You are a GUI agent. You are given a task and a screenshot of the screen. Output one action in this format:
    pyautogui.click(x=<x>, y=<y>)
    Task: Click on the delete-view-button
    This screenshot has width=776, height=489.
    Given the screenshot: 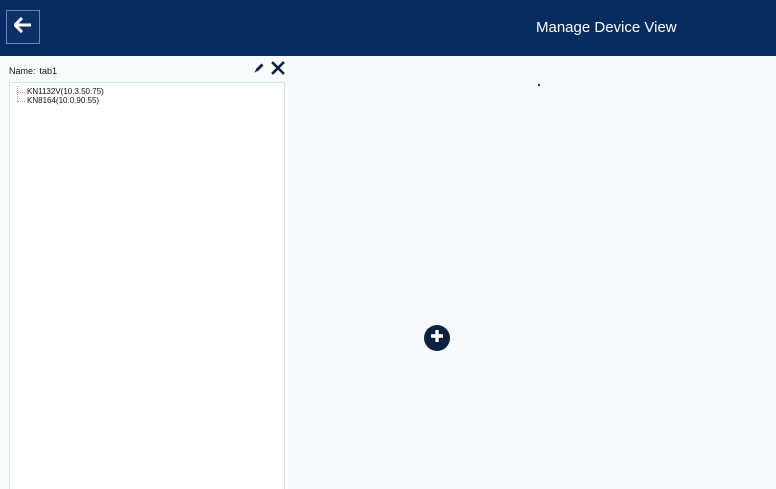 What is the action you would take?
    pyautogui.click(x=278, y=70)
    